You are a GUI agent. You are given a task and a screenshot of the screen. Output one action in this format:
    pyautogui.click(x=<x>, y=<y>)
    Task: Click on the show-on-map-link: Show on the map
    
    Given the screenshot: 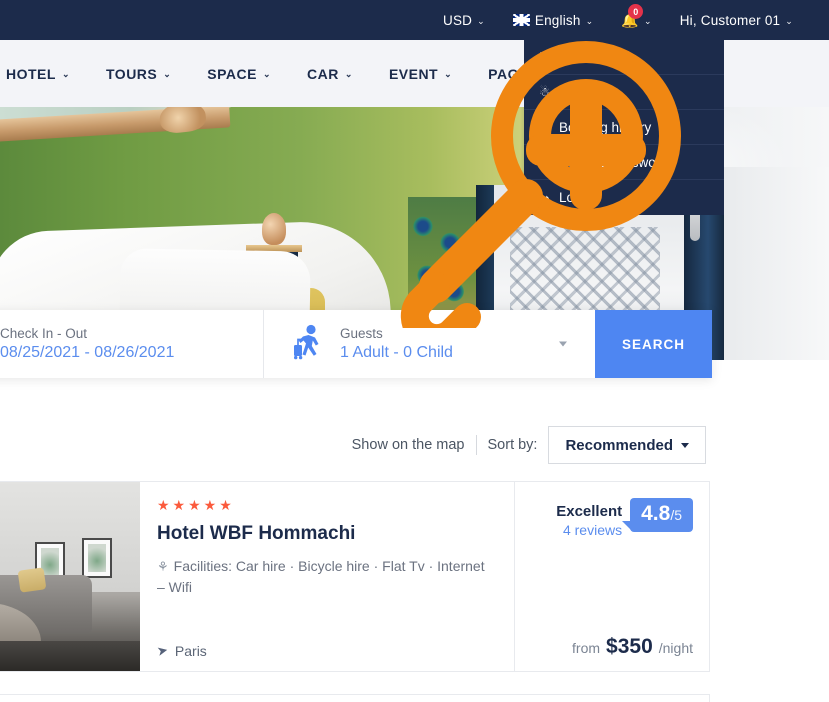 What is the action you would take?
    pyautogui.click(x=414, y=445)
    